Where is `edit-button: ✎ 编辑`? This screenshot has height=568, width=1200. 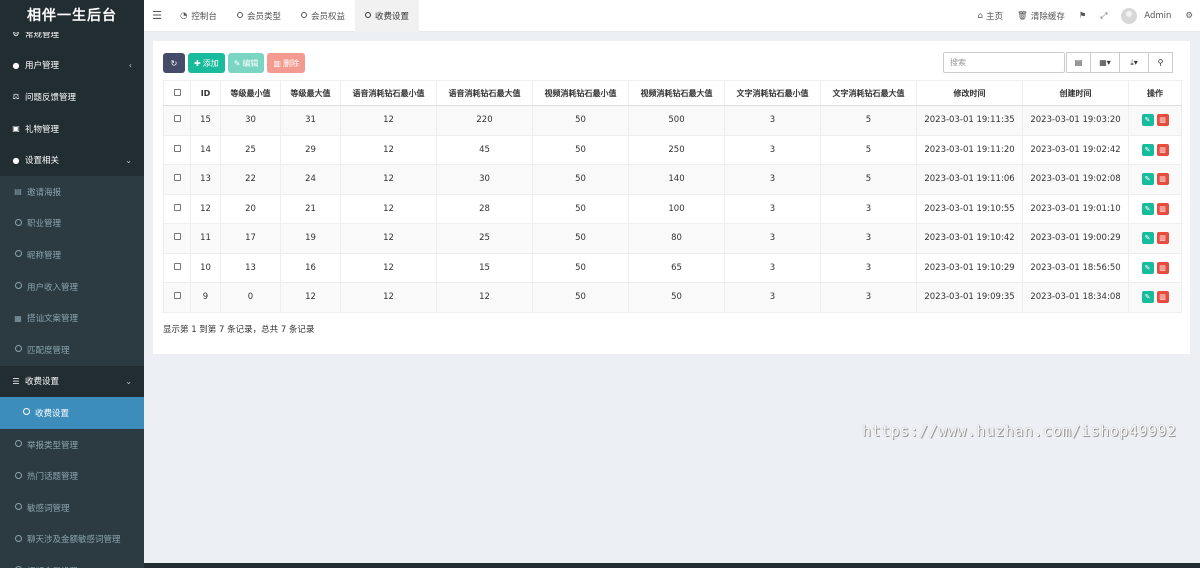 edit-button: ✎ 编辑 is located at coordinates (246, 63).